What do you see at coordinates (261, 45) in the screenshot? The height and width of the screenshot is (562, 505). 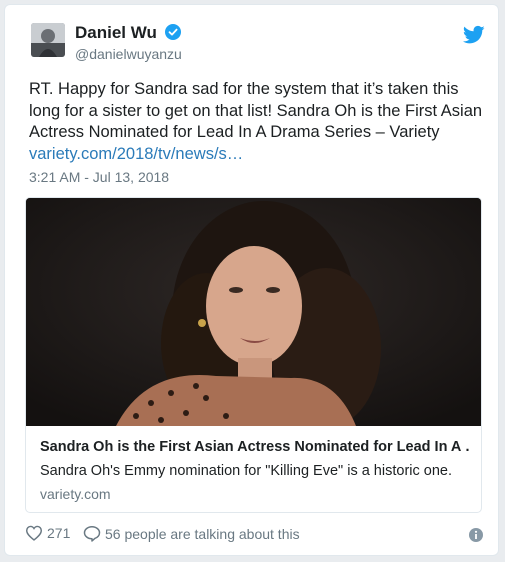 I see `tweet-header: Daniel Wu @danielwuyanzu` at bounding box center [261, 45].